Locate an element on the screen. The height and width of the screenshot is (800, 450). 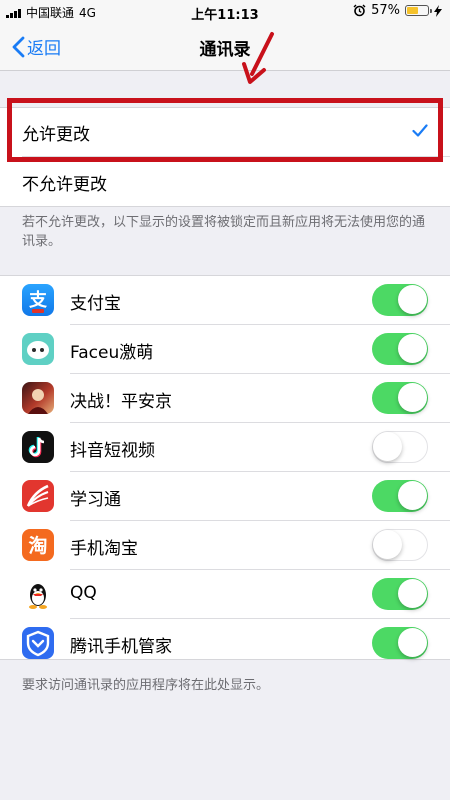
apps-footer-note: 要求访问通讯录的应用程序将在此处显示。 is located at coordinates (146, 685).